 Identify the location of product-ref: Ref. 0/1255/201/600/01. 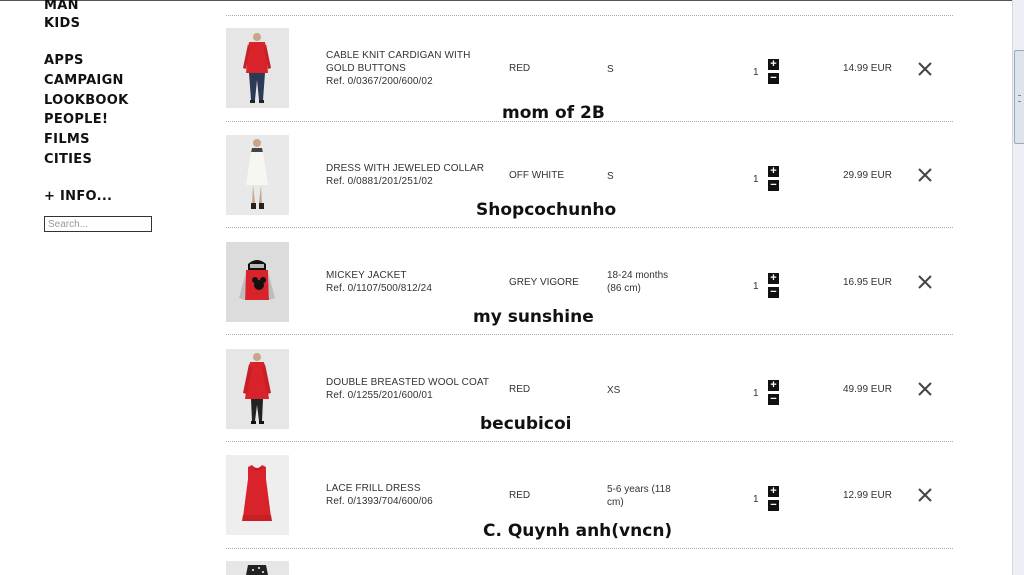
(379, 395).